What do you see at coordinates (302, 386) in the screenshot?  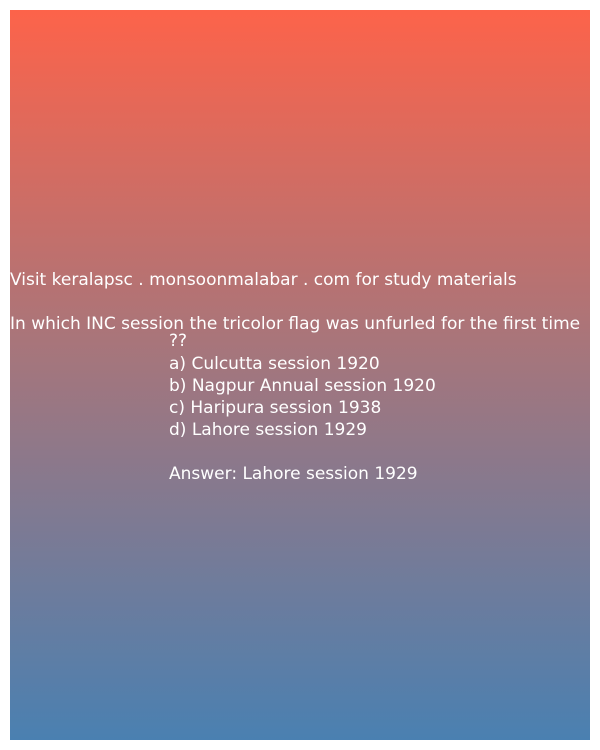 I see `option-b: b) Nagpur Annual session 1920` at bounding box center [302, 386].